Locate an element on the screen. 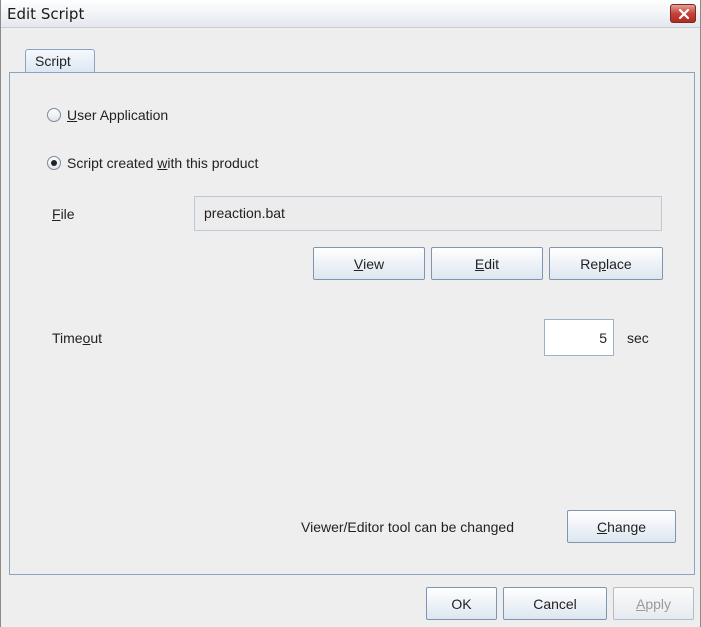  view-button: View is located at coordinates (369, 263).